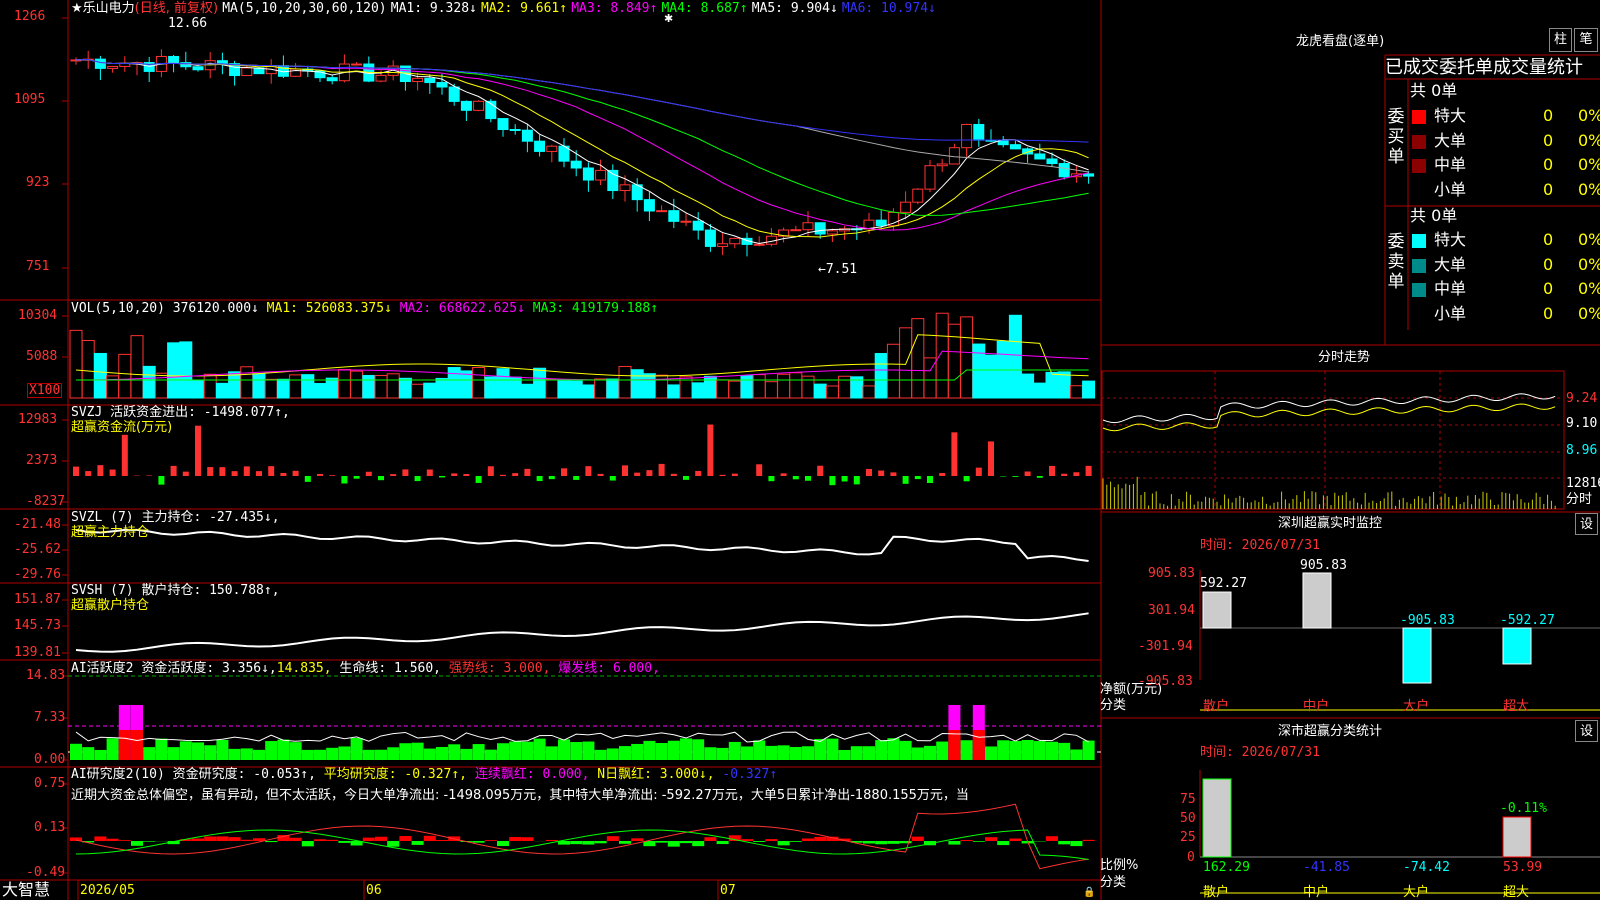 The height and width of the screenshot is (900, 1600). I want to click on intraday-frame, so click(1333, 440).